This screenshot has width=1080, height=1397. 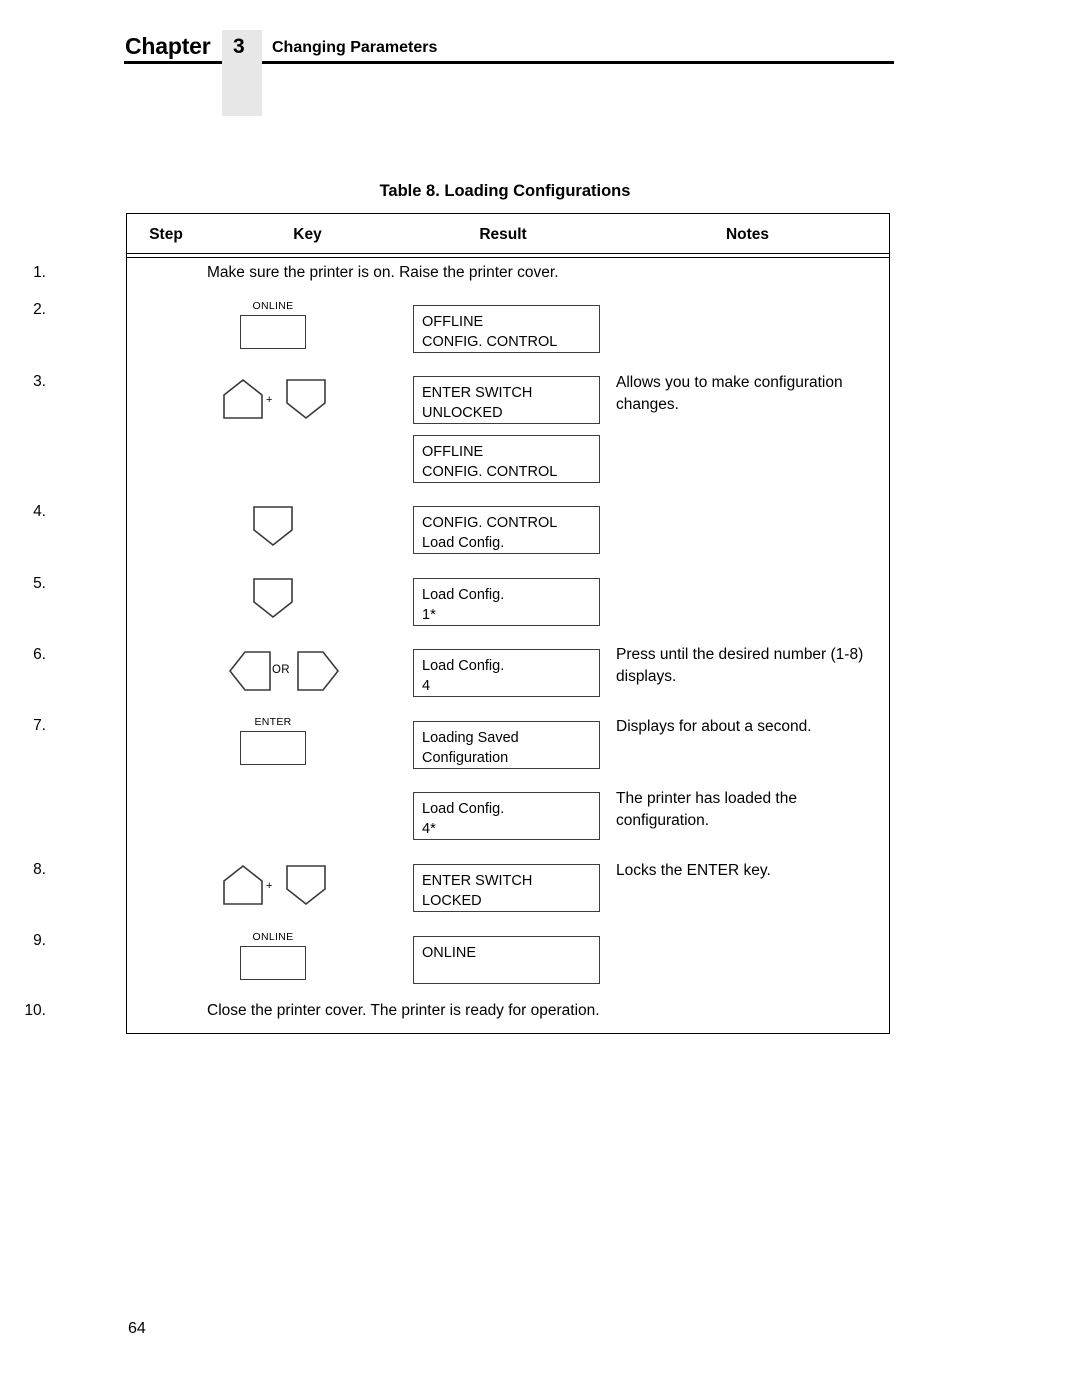 What do you see at coordinates (503, 234) in the screenshot?
I see `column-header-result: Result` at bounding box center [503, 234].